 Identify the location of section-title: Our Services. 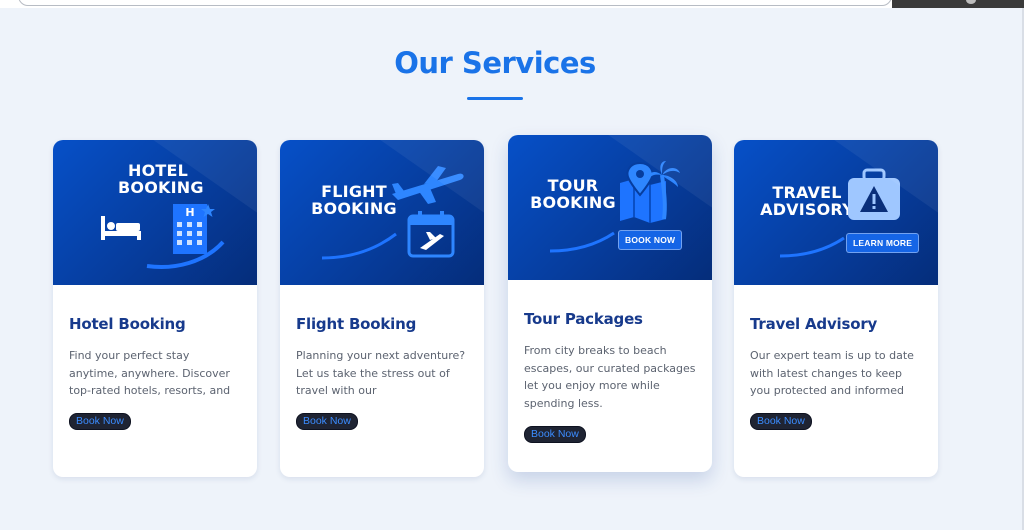
(495, 63).